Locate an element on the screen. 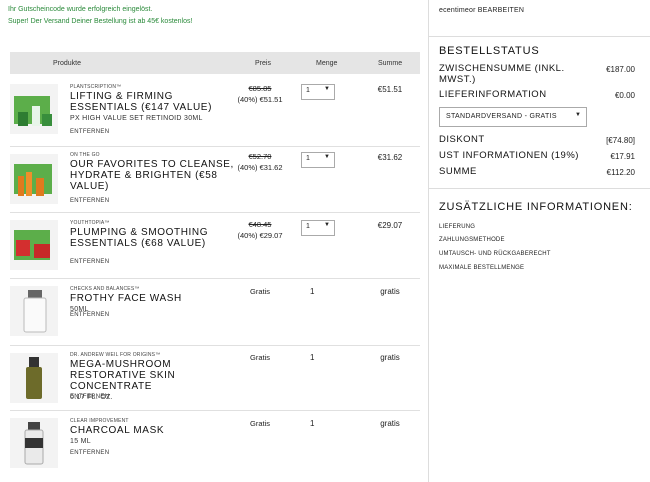 This screenshot has width=650, height=482. price-cell: €48.45 (40%) €29.07 is located at coordinates (260, 230).